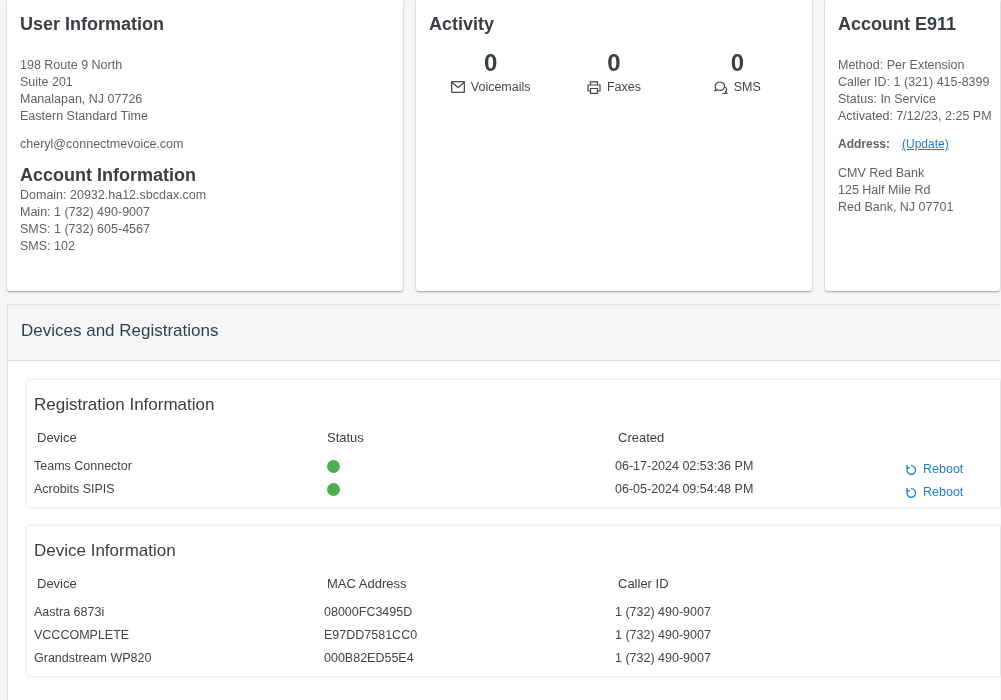  Describe the element at coordinates (83, 466) in the screenshot. I see `table-cell-text: Teams Connector` at that location.